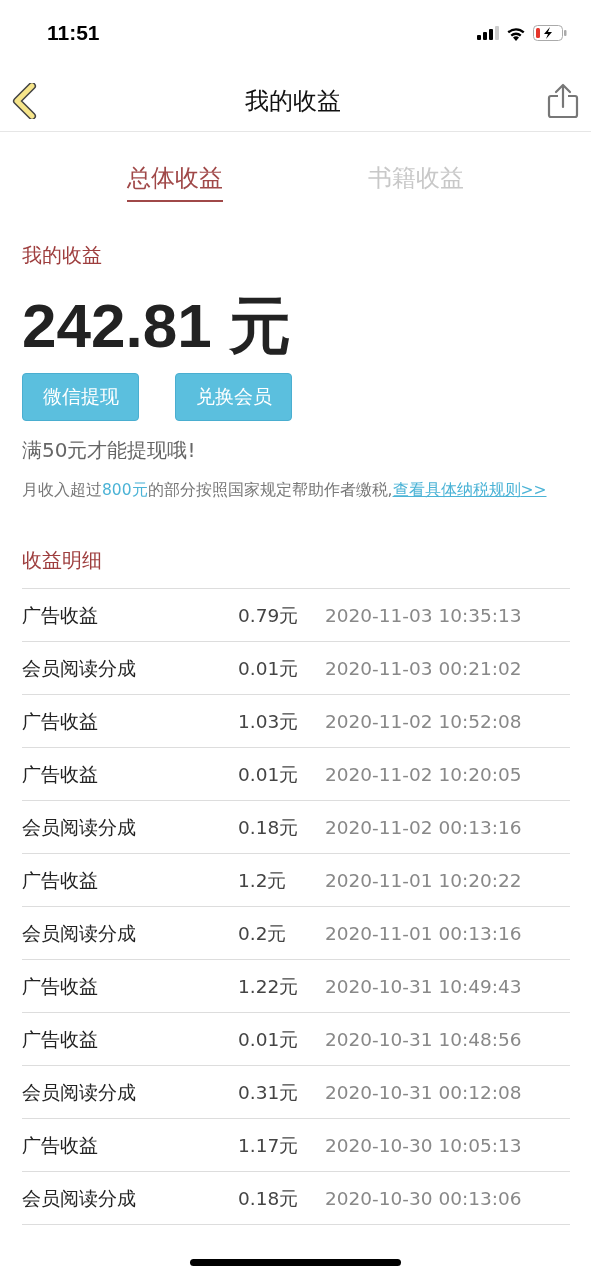 This screenshot has width=591, height=1280. What do you see at coordinates (80, 397) in the screenshot?
I see `action-button: 微信提现` at bounding box center [80, 397].